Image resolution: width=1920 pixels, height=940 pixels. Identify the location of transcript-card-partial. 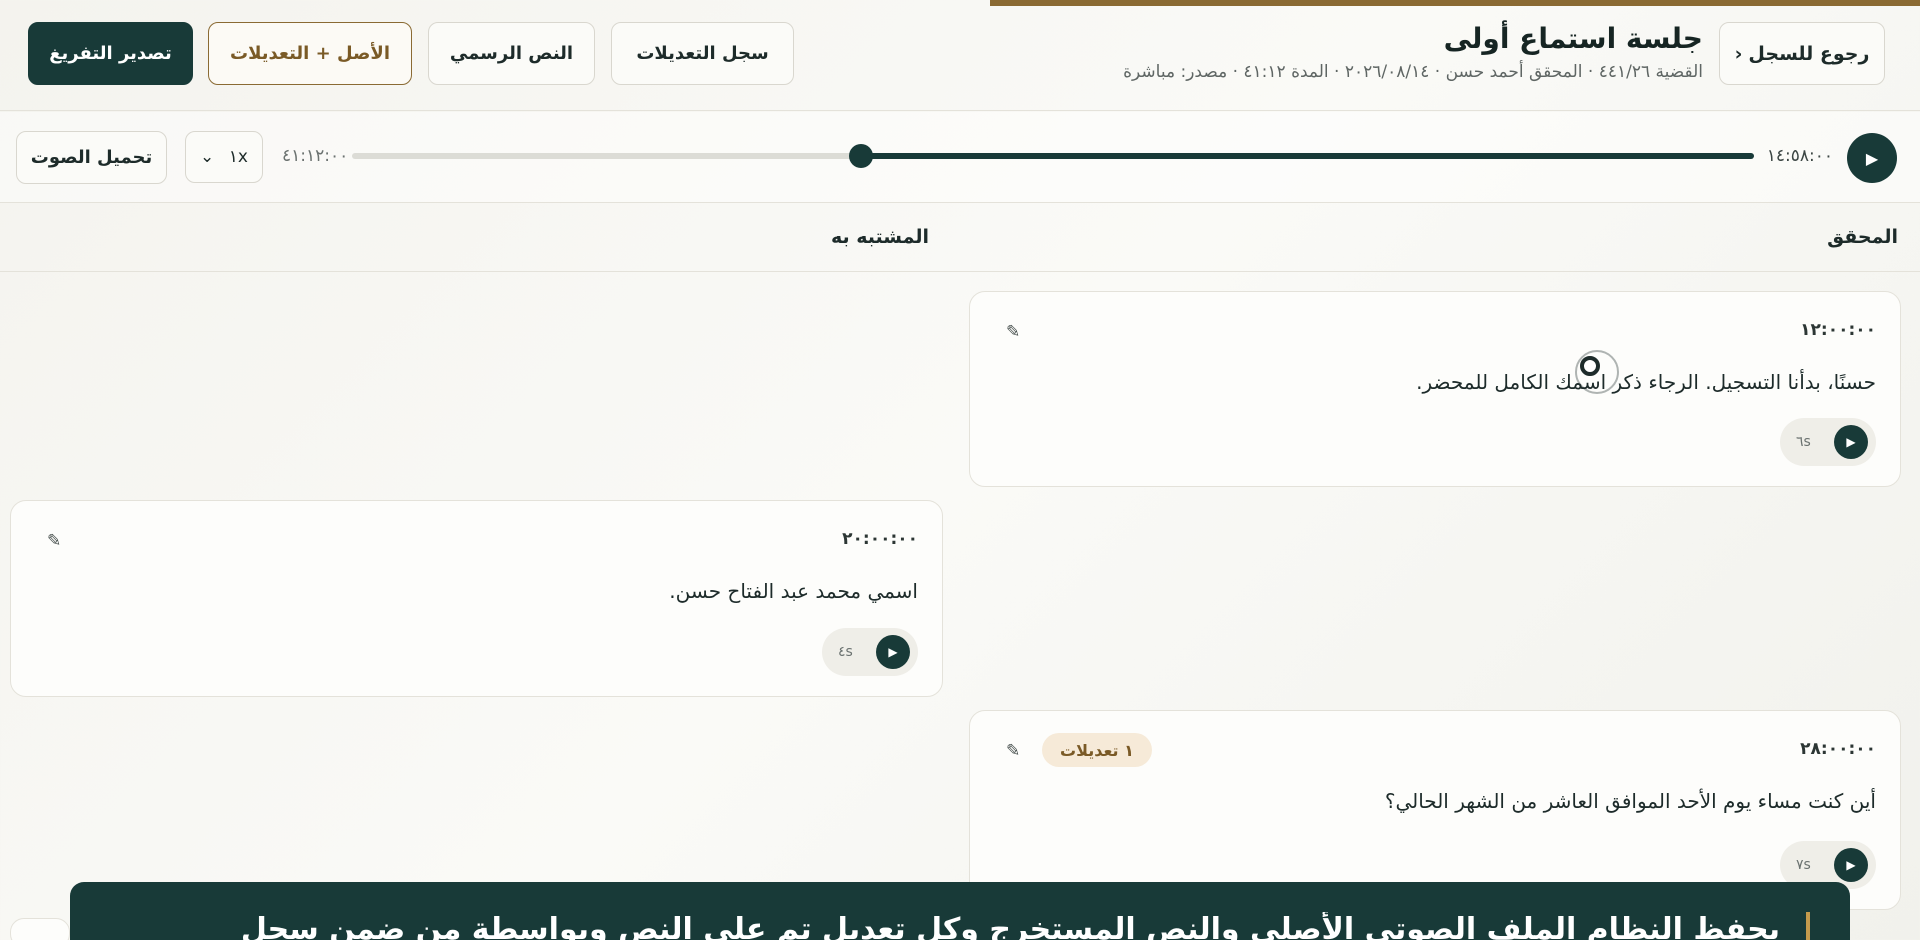
(40, 929).